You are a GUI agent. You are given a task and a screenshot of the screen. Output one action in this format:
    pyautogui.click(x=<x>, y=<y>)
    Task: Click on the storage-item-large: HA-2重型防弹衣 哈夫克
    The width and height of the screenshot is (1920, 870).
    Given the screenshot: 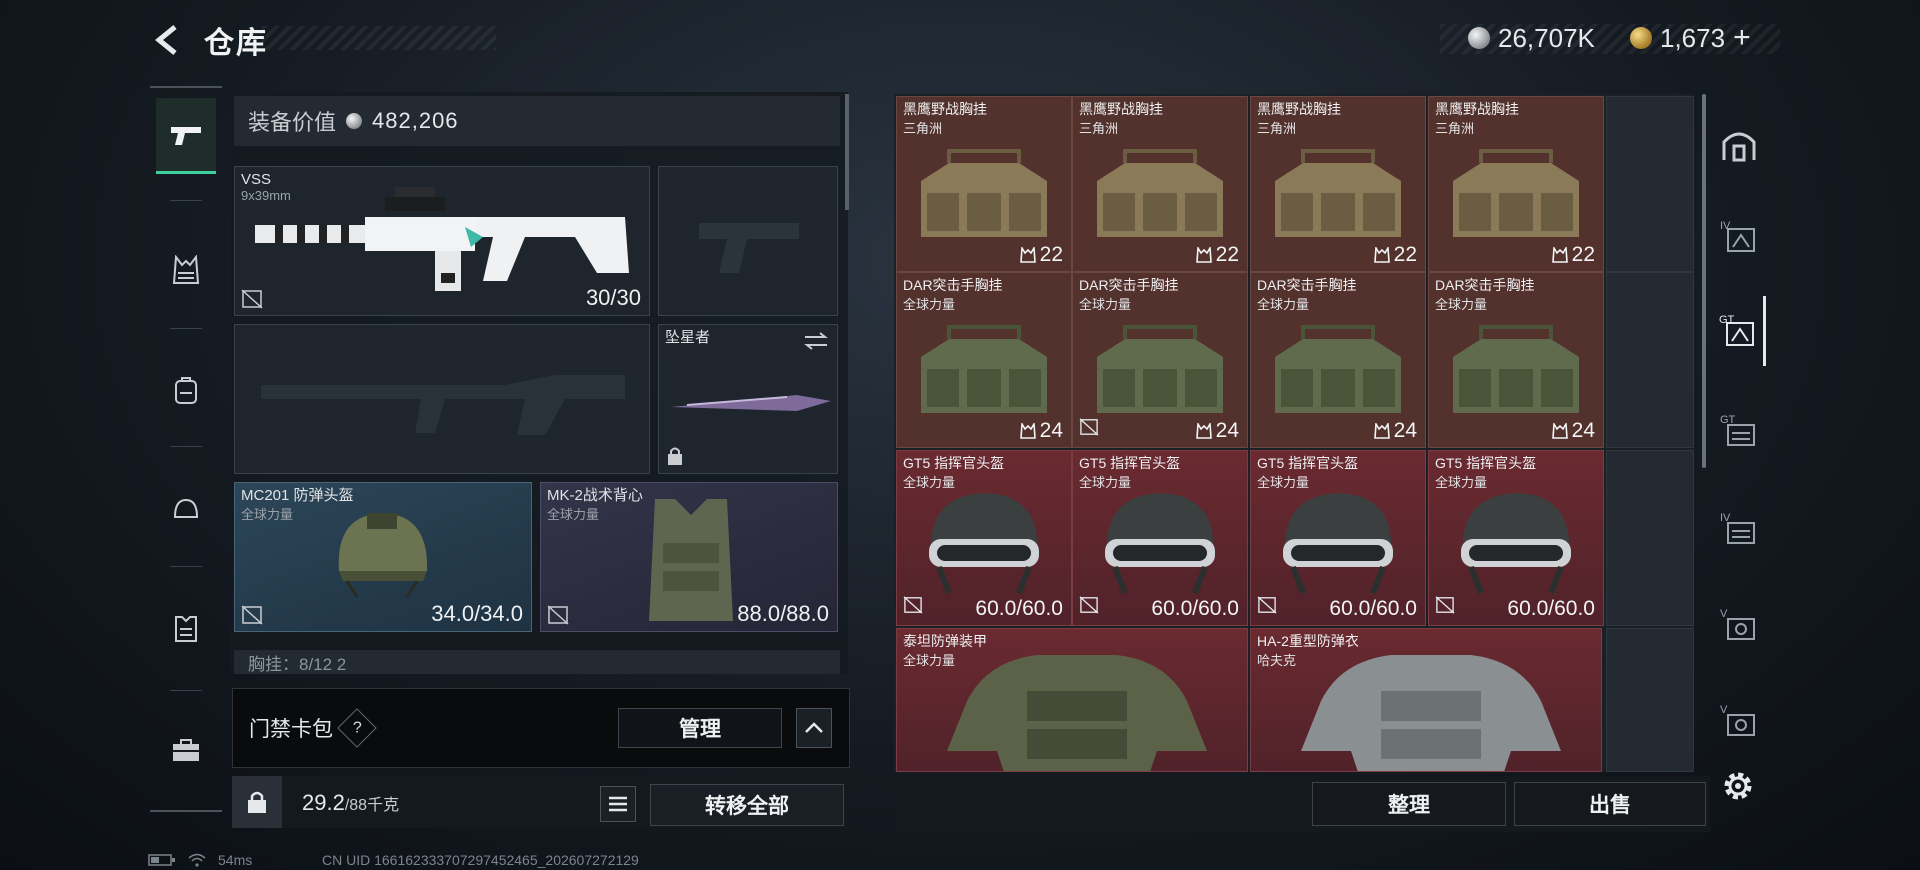 What is the action you would take?
    pyautogui.click(x=1426, y=700)
    